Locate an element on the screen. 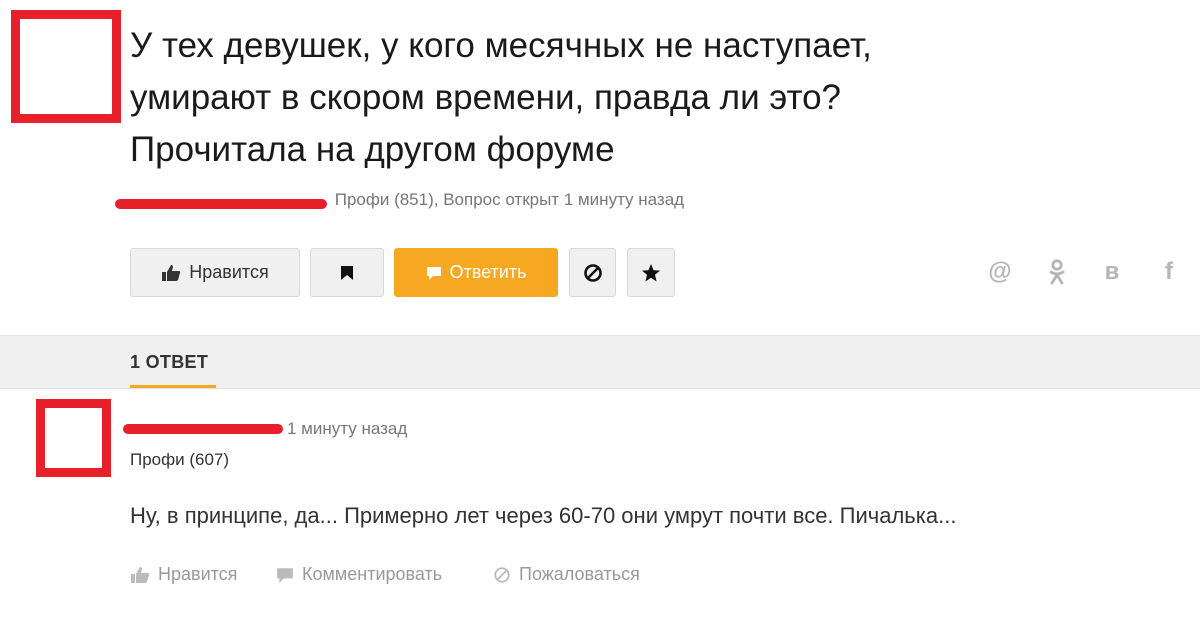 The width and height of the screenshot is (1200, 619). facebook-icon: f is located at coordinates (1169, 272).